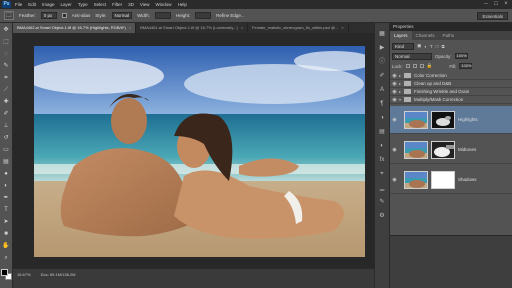  Describe the element at coordinates (414, 66) in the screenshot. I see `lock-pixels-icon` at that location.